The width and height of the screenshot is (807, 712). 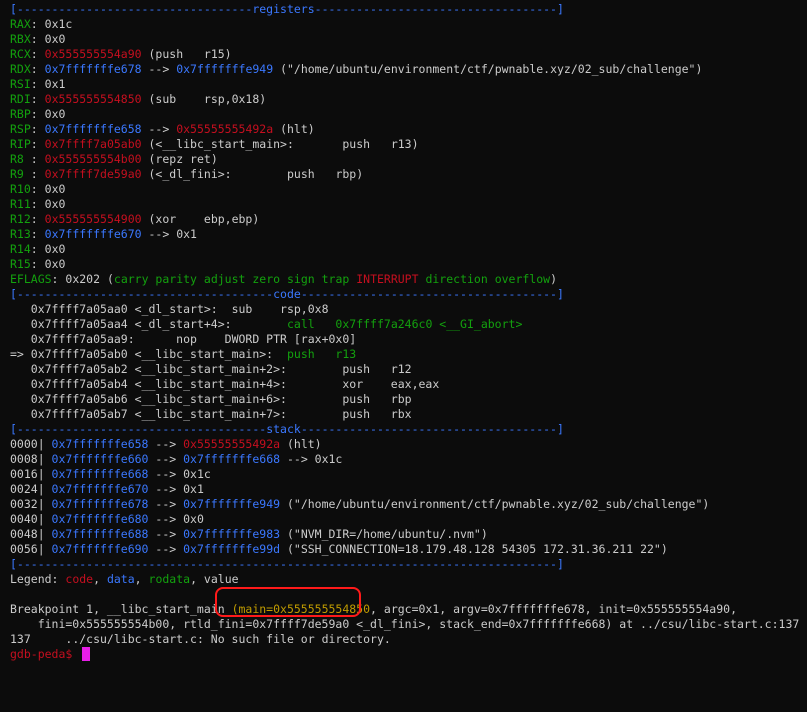 I want to click on register-r8: R8 : 0x555555554b00 (repz ret), so click(x=408, y=159).